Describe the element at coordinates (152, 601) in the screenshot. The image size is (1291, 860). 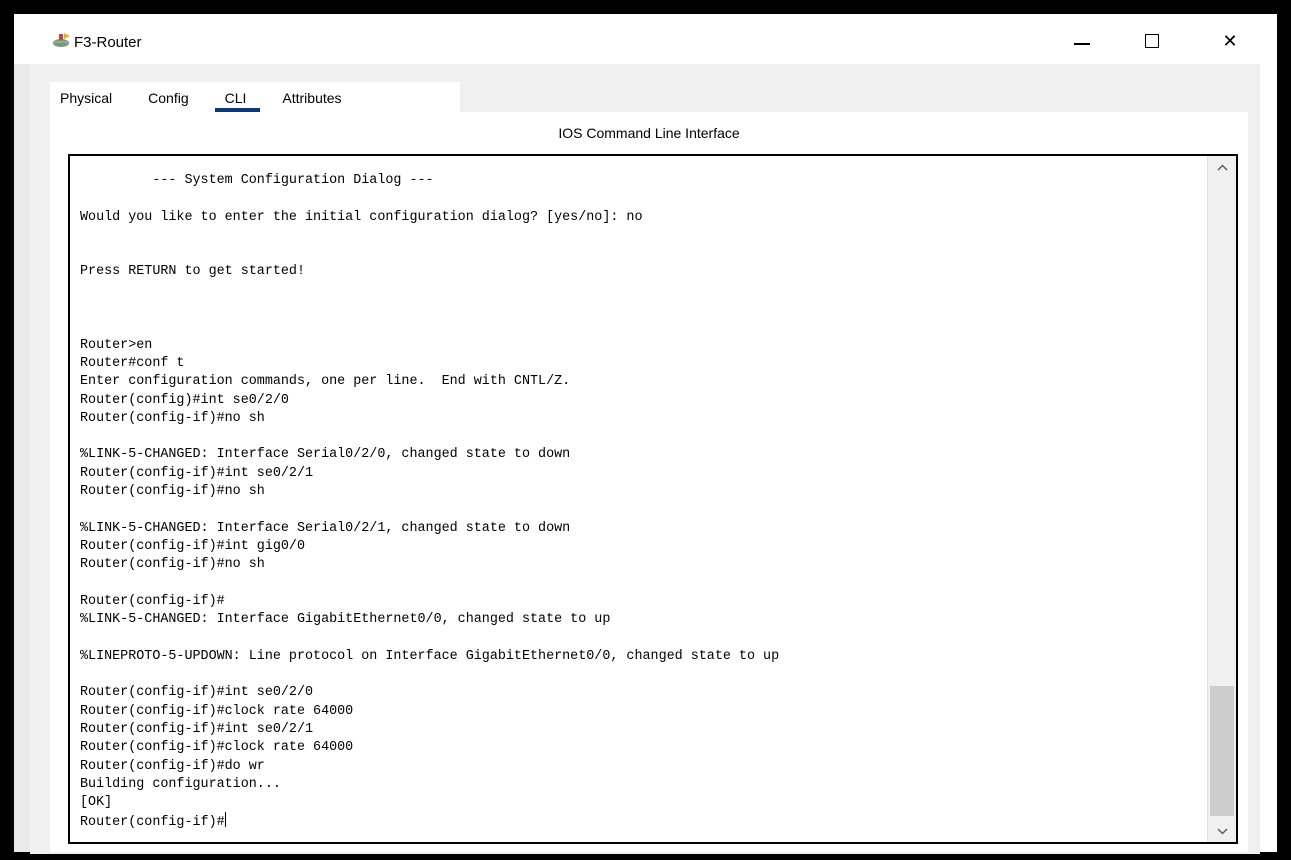
I see `console-line: Router(config-if)#` at that location.